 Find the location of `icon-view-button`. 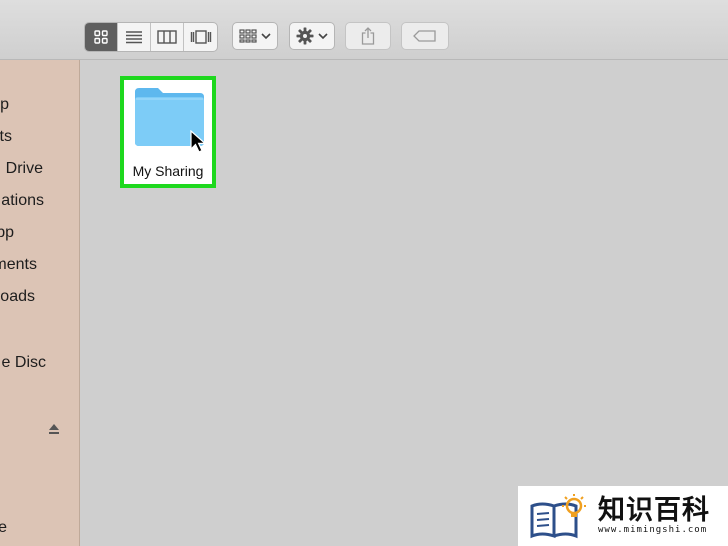

icon-view-button is located at coordinates (101, 37).